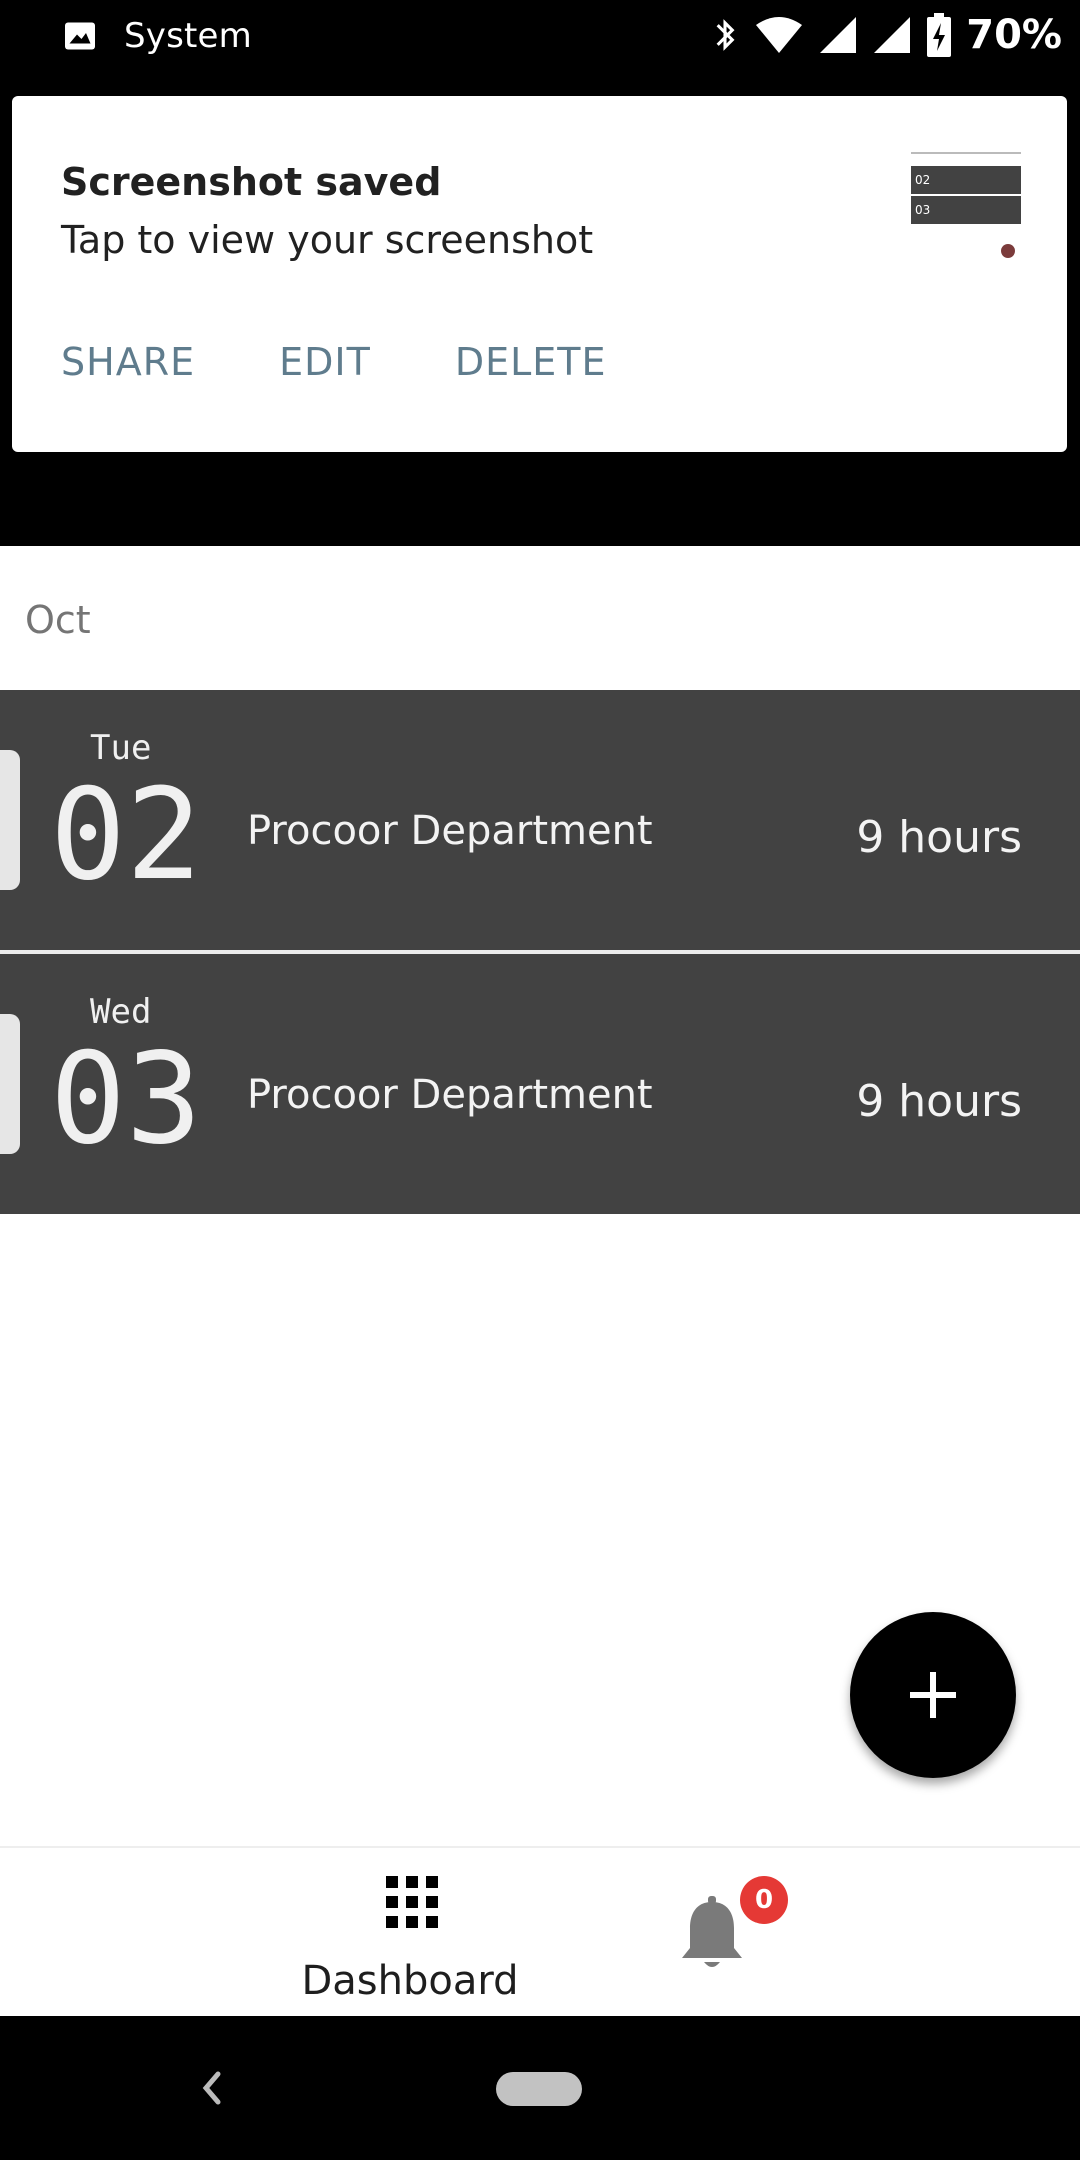  What do you see at coordinates (327, 240) in the screenshot?
I see `notification-subtitle: Tap to view your screenshot` at bounding box center [327, 240].